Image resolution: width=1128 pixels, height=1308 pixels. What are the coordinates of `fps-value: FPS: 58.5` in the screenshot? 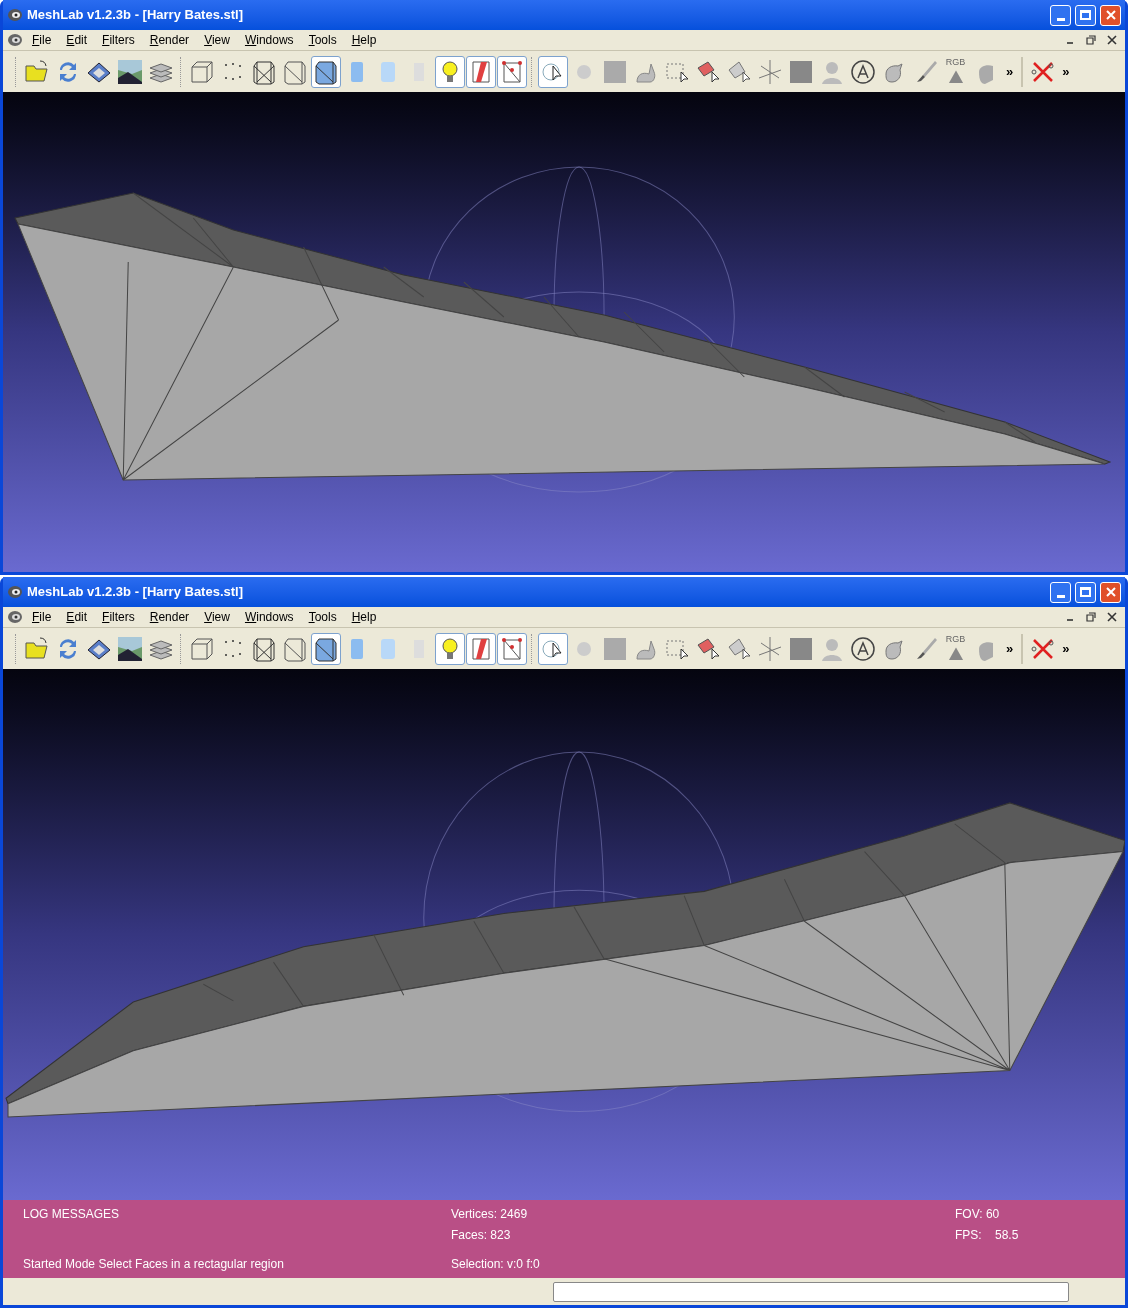 It's located at (987, 1235).